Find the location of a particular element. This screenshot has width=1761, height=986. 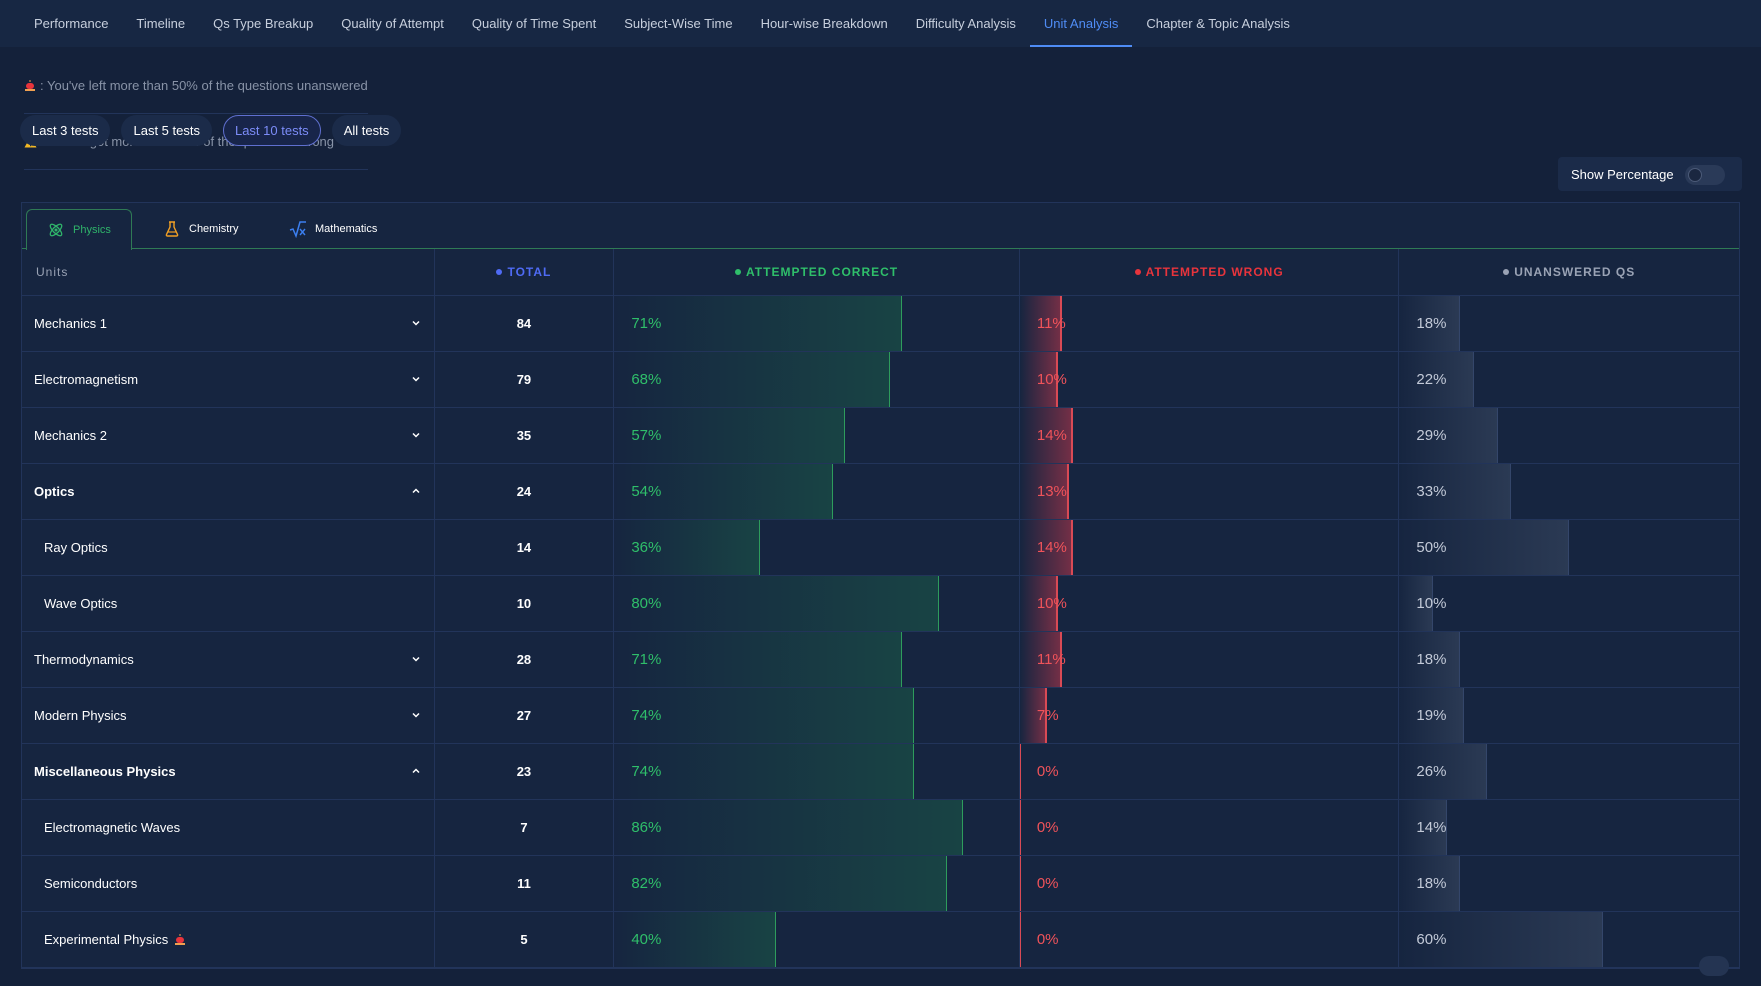

scroll-top-button is located at coordinates (1714, 966).